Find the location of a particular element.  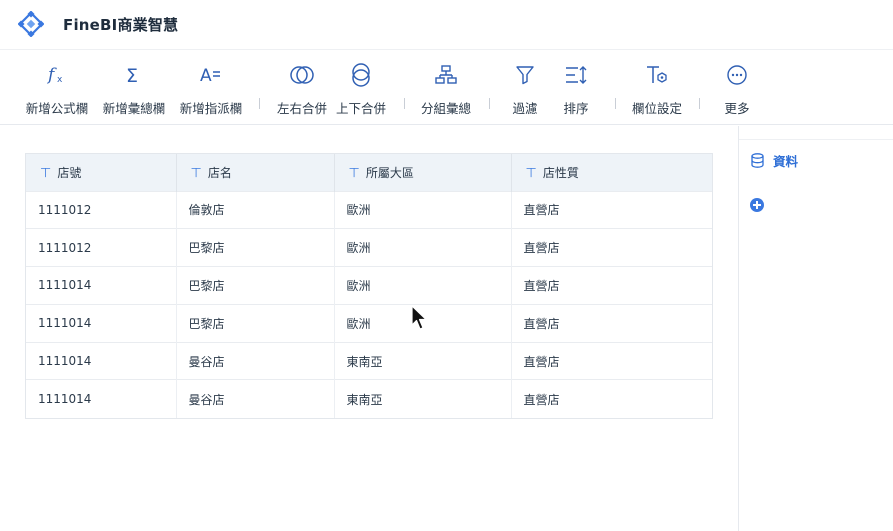

svg-text: x is located at coordinates (60, 80).